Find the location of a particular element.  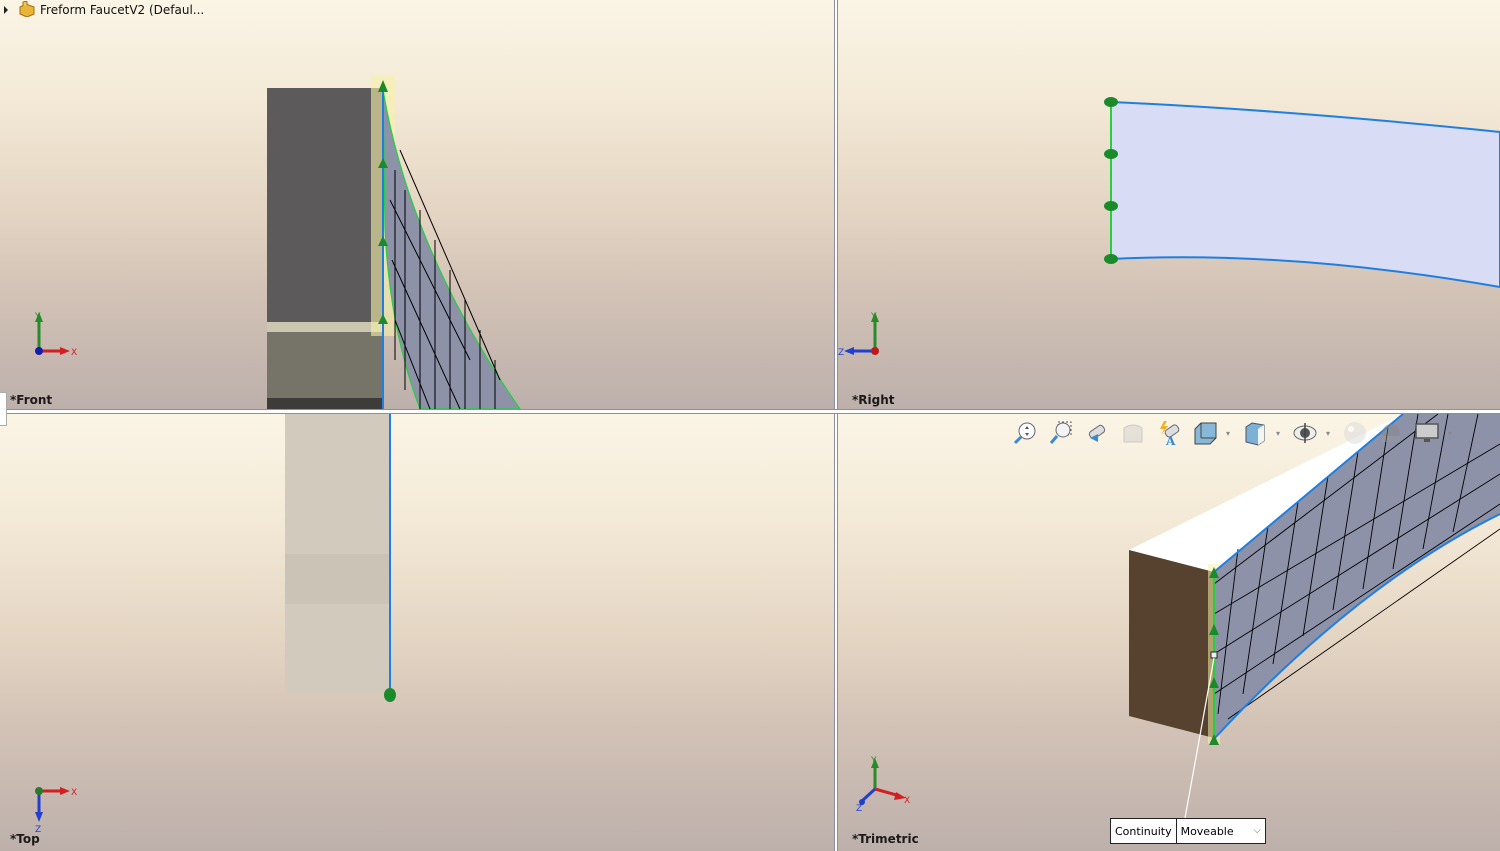

part-icon is located at coordinates (27, 10).